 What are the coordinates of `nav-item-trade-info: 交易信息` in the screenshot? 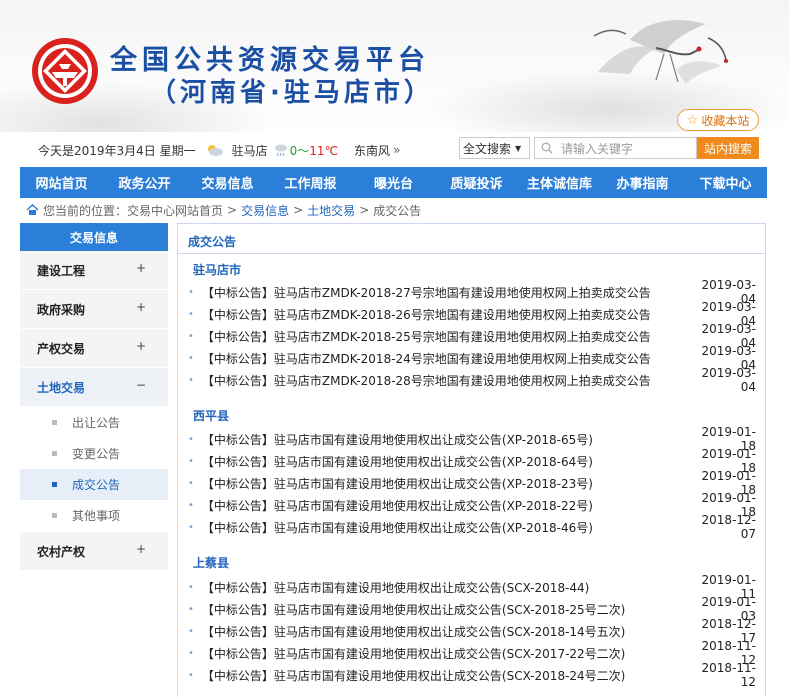 It's located at (227, 182).